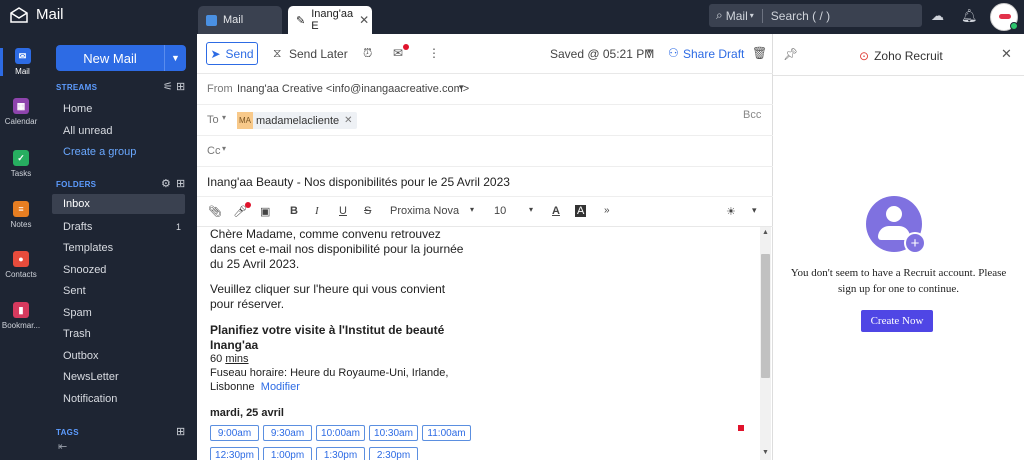  Describe the element at coordinates (398, 53) in the screenshot. I see `read-receipt-icon: ✉` at that location.